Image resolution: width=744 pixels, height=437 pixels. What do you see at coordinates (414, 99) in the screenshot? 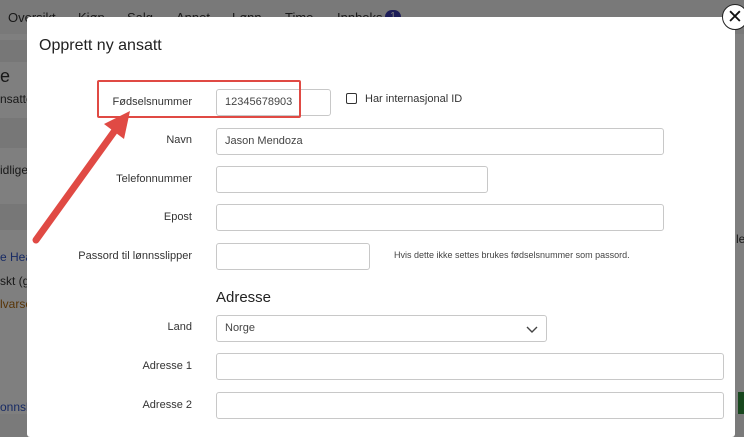
I see `intl-id-label: Har internasjonal ID` at bounding box center [414, 99].